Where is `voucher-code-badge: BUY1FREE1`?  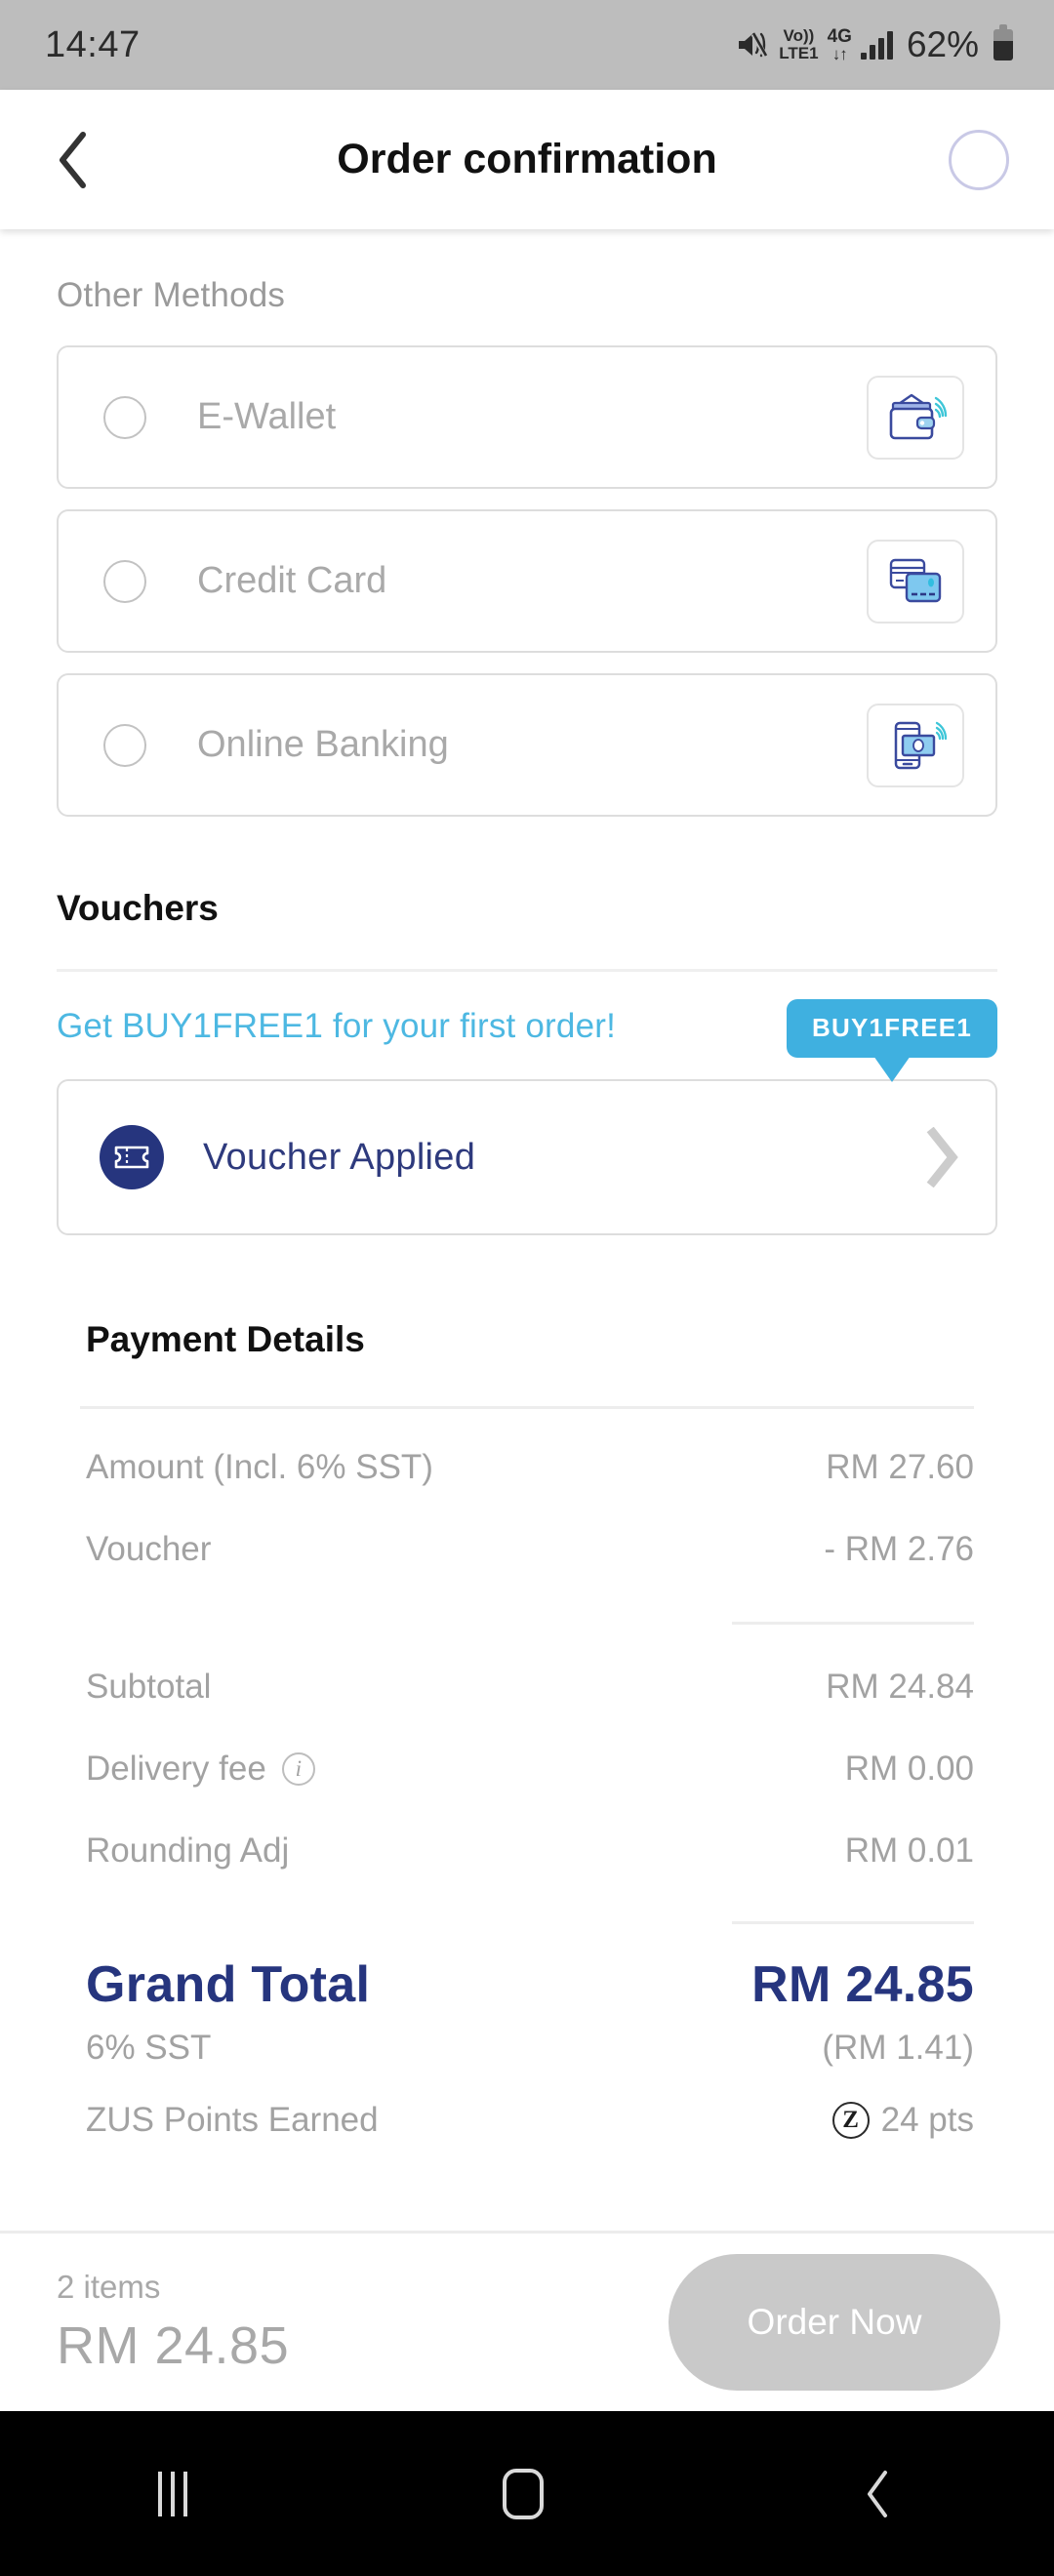 voucher-code-badge: BUY1FREE1 is located at coordinates (892, 1028).